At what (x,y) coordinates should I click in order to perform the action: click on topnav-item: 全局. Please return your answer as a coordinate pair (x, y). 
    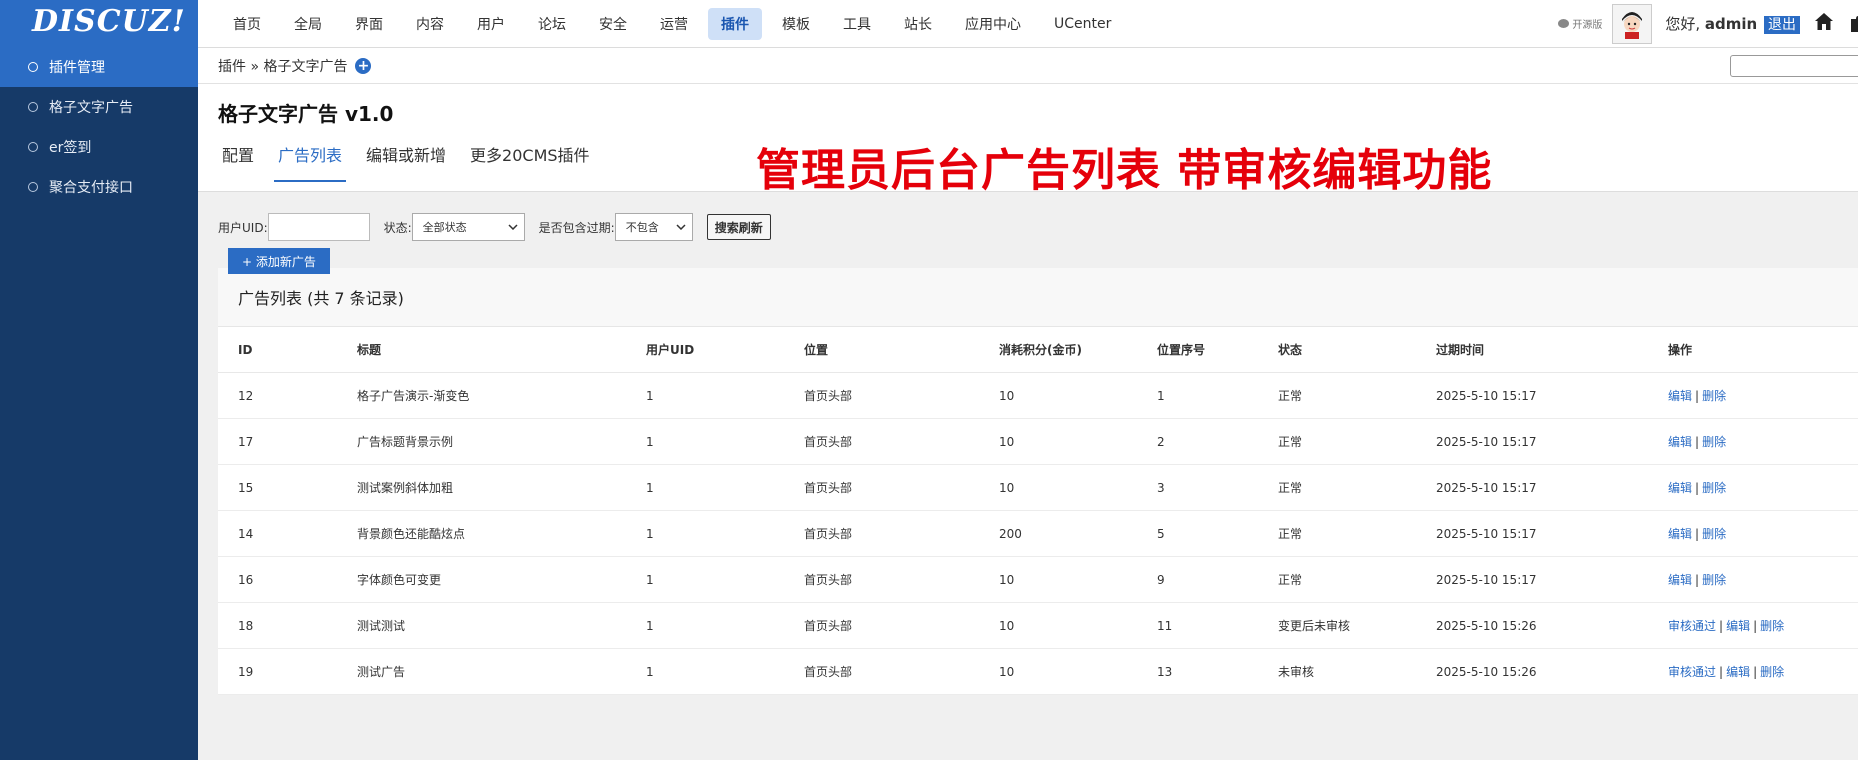
    Looking at the image, I should click on (308, 24).